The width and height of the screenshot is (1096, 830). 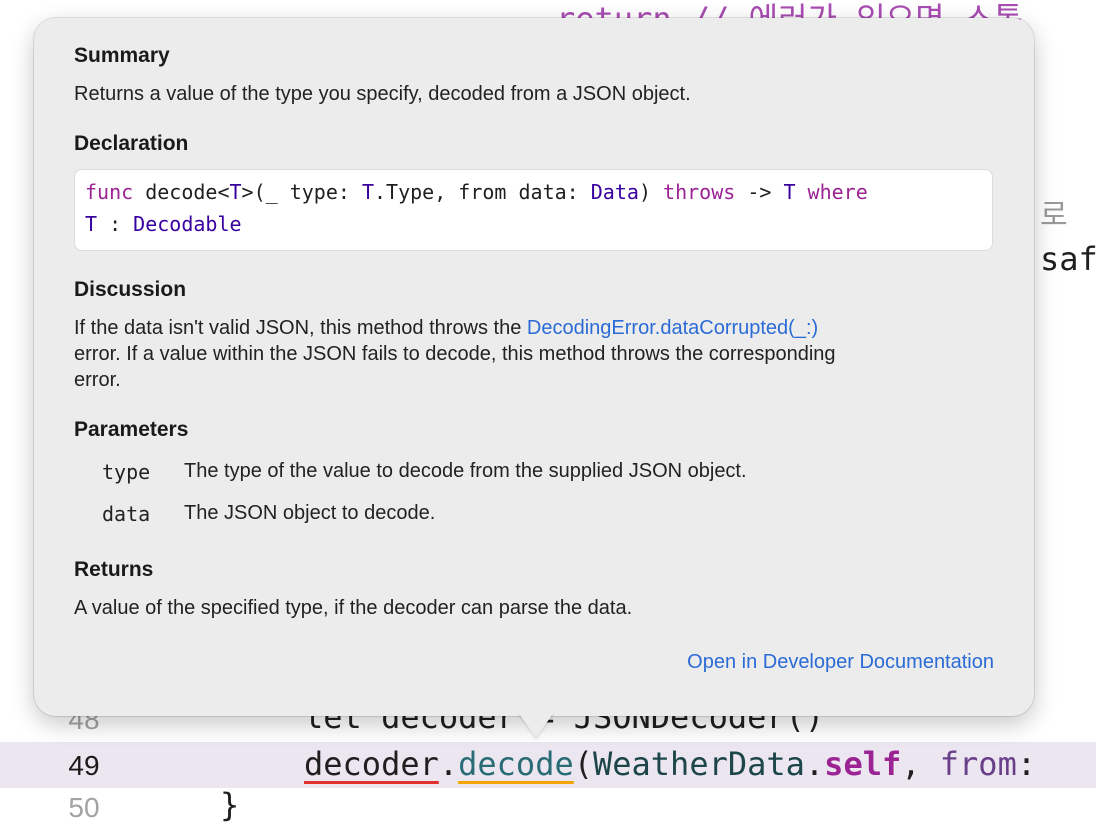 I want to click on code-token-decode: decode, so click(x=516, y=764).